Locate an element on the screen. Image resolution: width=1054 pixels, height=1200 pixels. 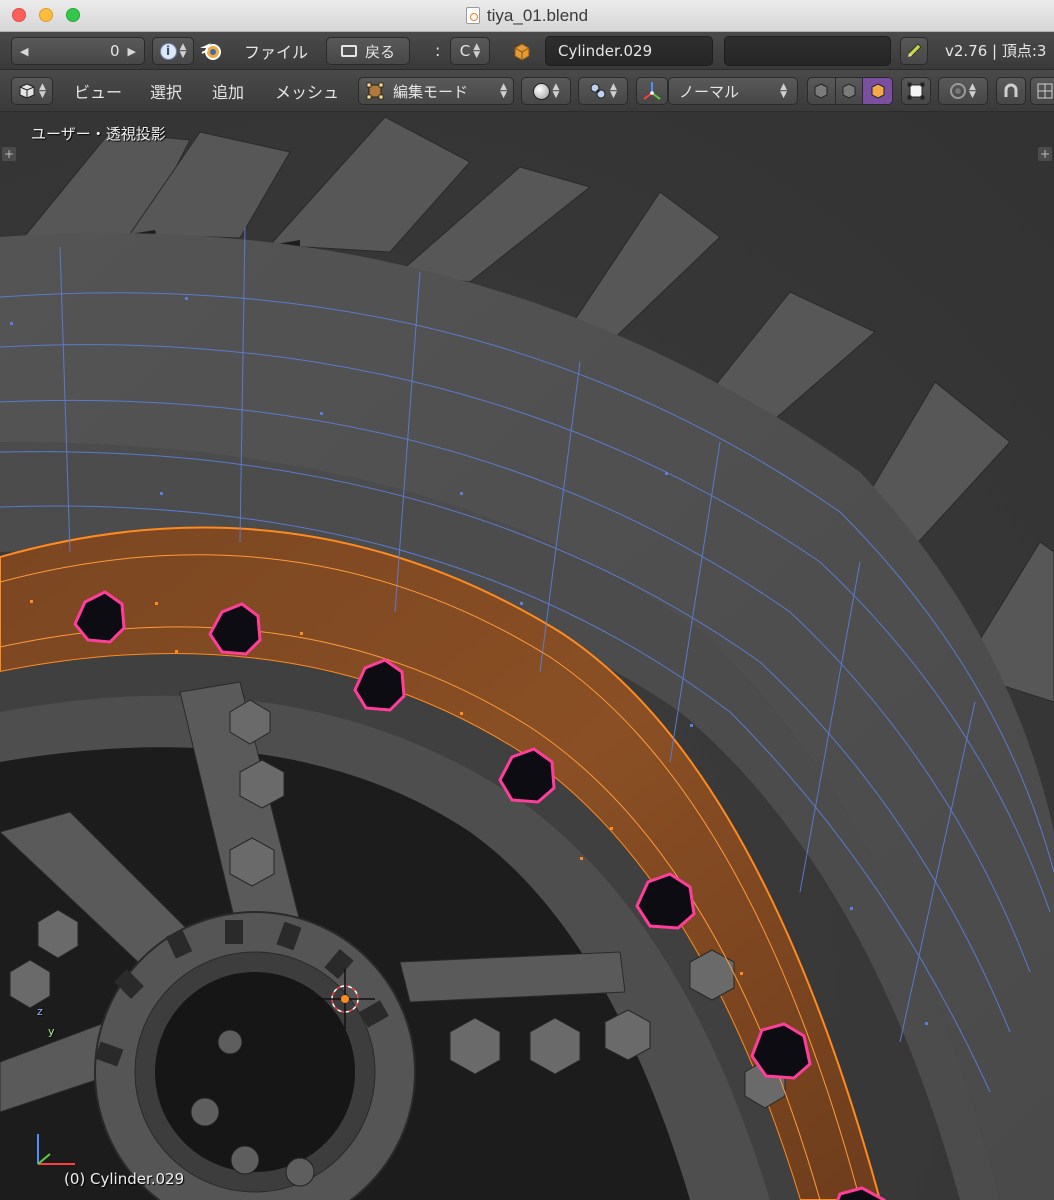
transform-orientation-selector: ノーマル ▲ ▼ is located at coordinates (733, 91).